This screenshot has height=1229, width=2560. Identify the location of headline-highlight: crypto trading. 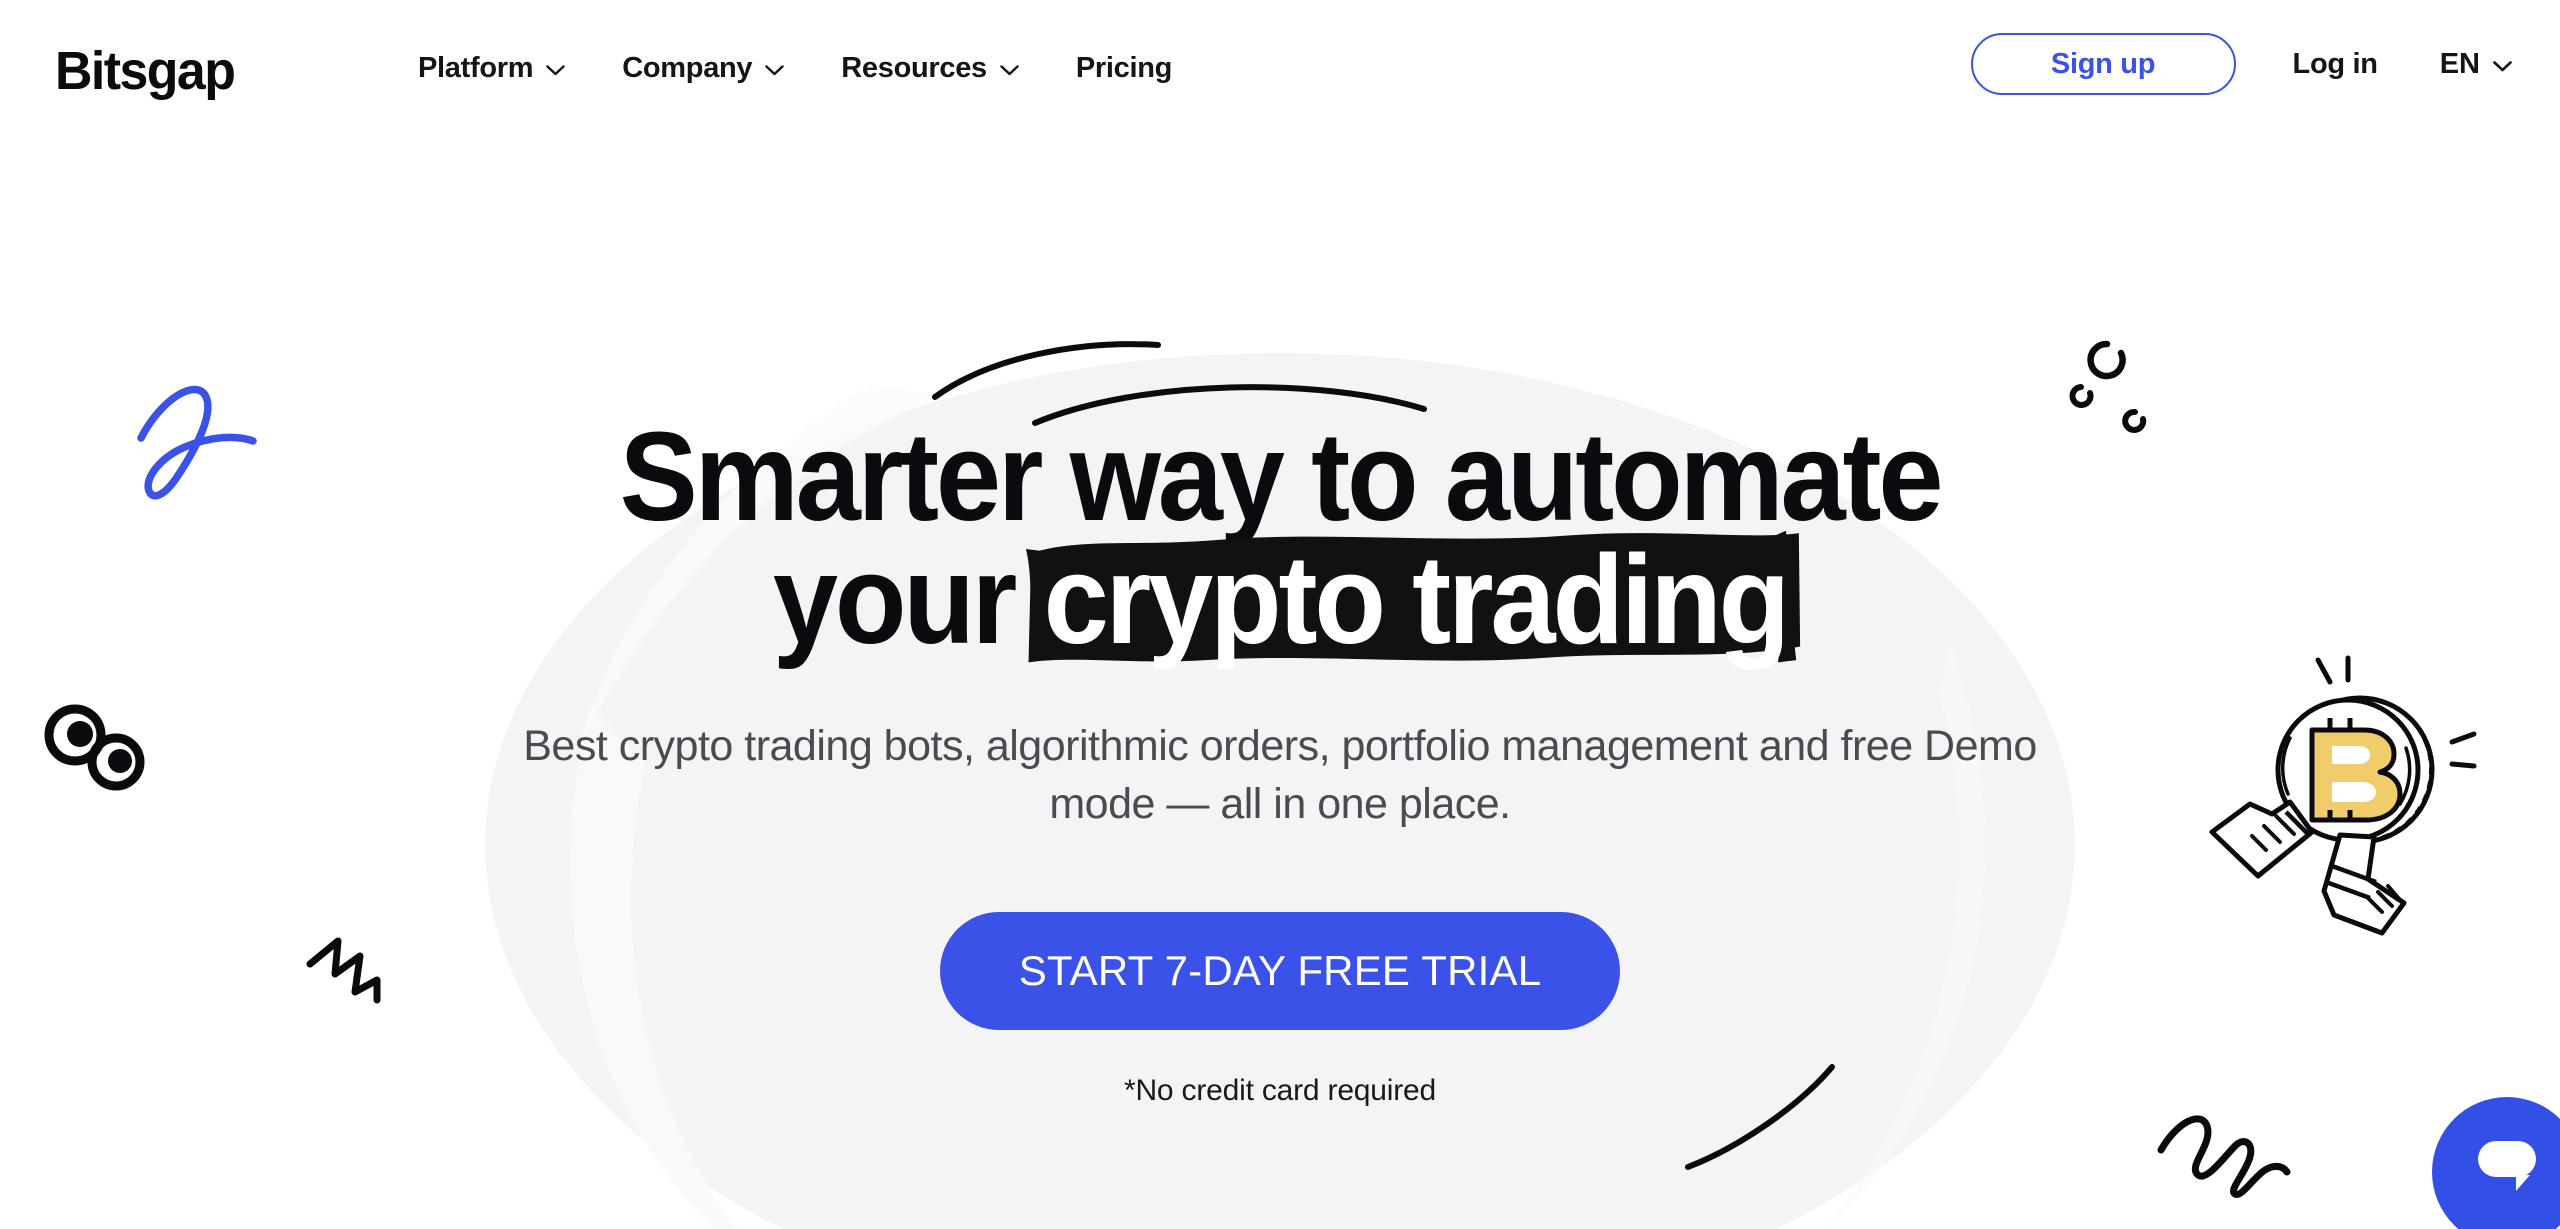
(1412, 597).